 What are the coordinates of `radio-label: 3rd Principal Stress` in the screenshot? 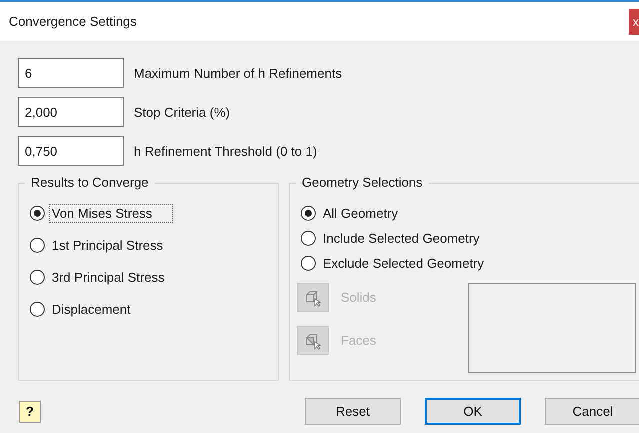 It's located at (108, 277).